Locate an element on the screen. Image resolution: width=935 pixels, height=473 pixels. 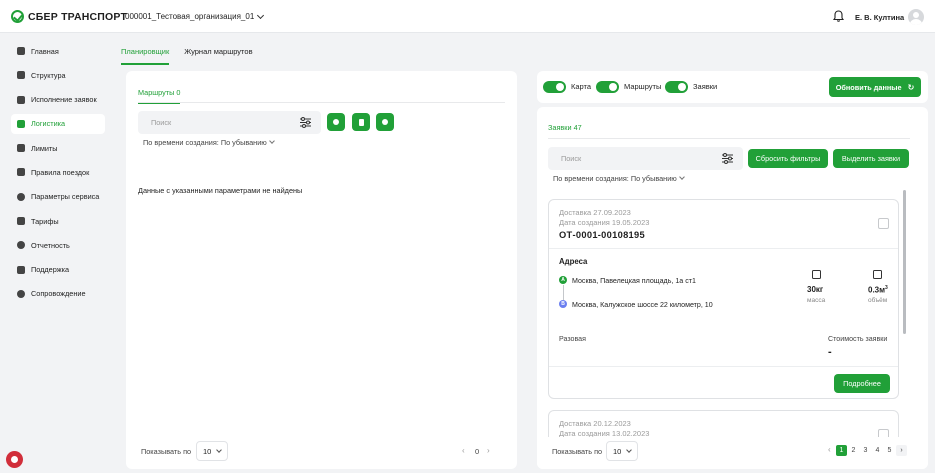
sidebar-item-reports: Отчетность is located at coordinates (58, 245).